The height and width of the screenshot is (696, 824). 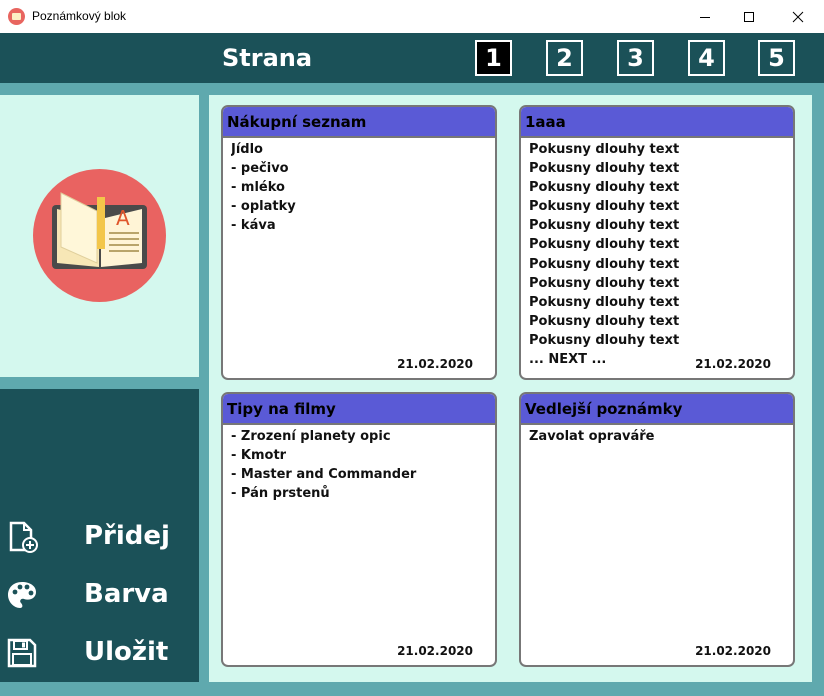 I want to click on color-button: Barva, so click(x=99, y=595).